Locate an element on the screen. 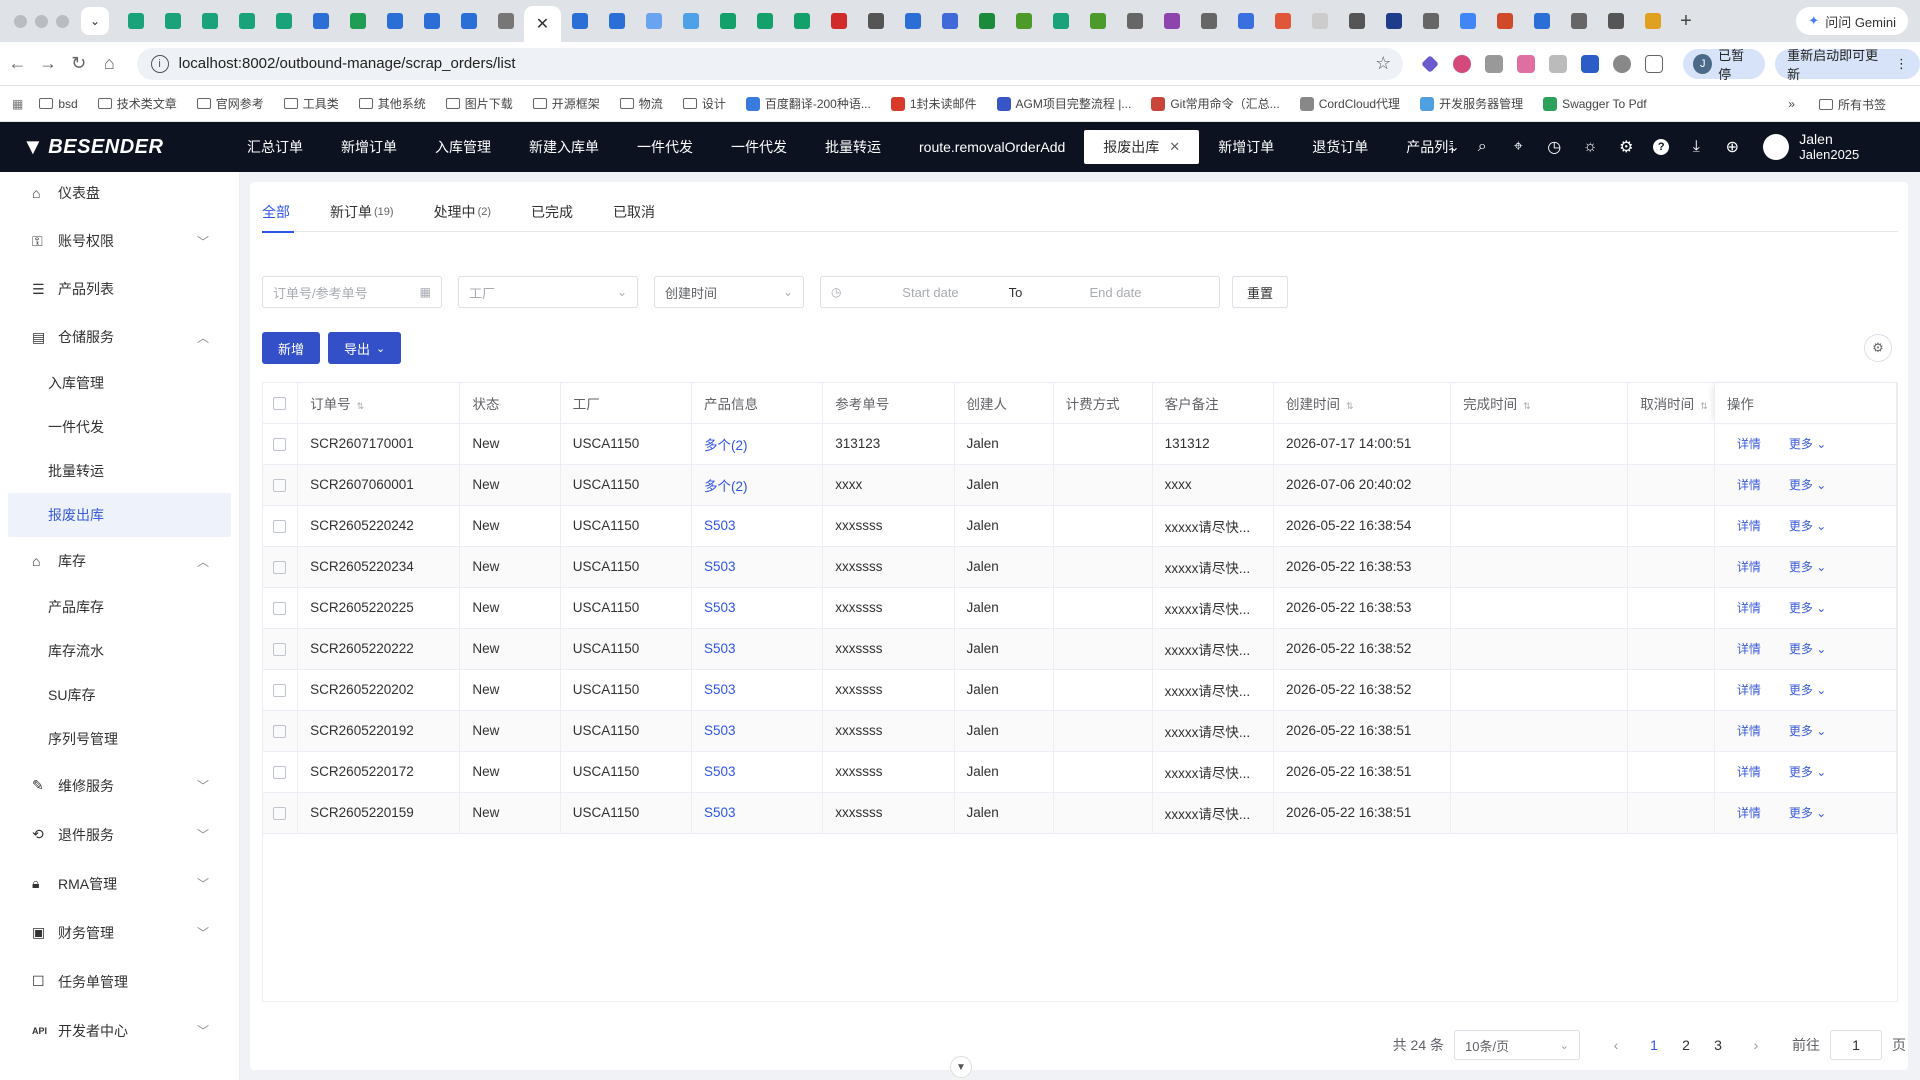 The width and height of the screenshot is (1920, 1080). search-icon: ⌕ is located at coordinates (1482, 147).